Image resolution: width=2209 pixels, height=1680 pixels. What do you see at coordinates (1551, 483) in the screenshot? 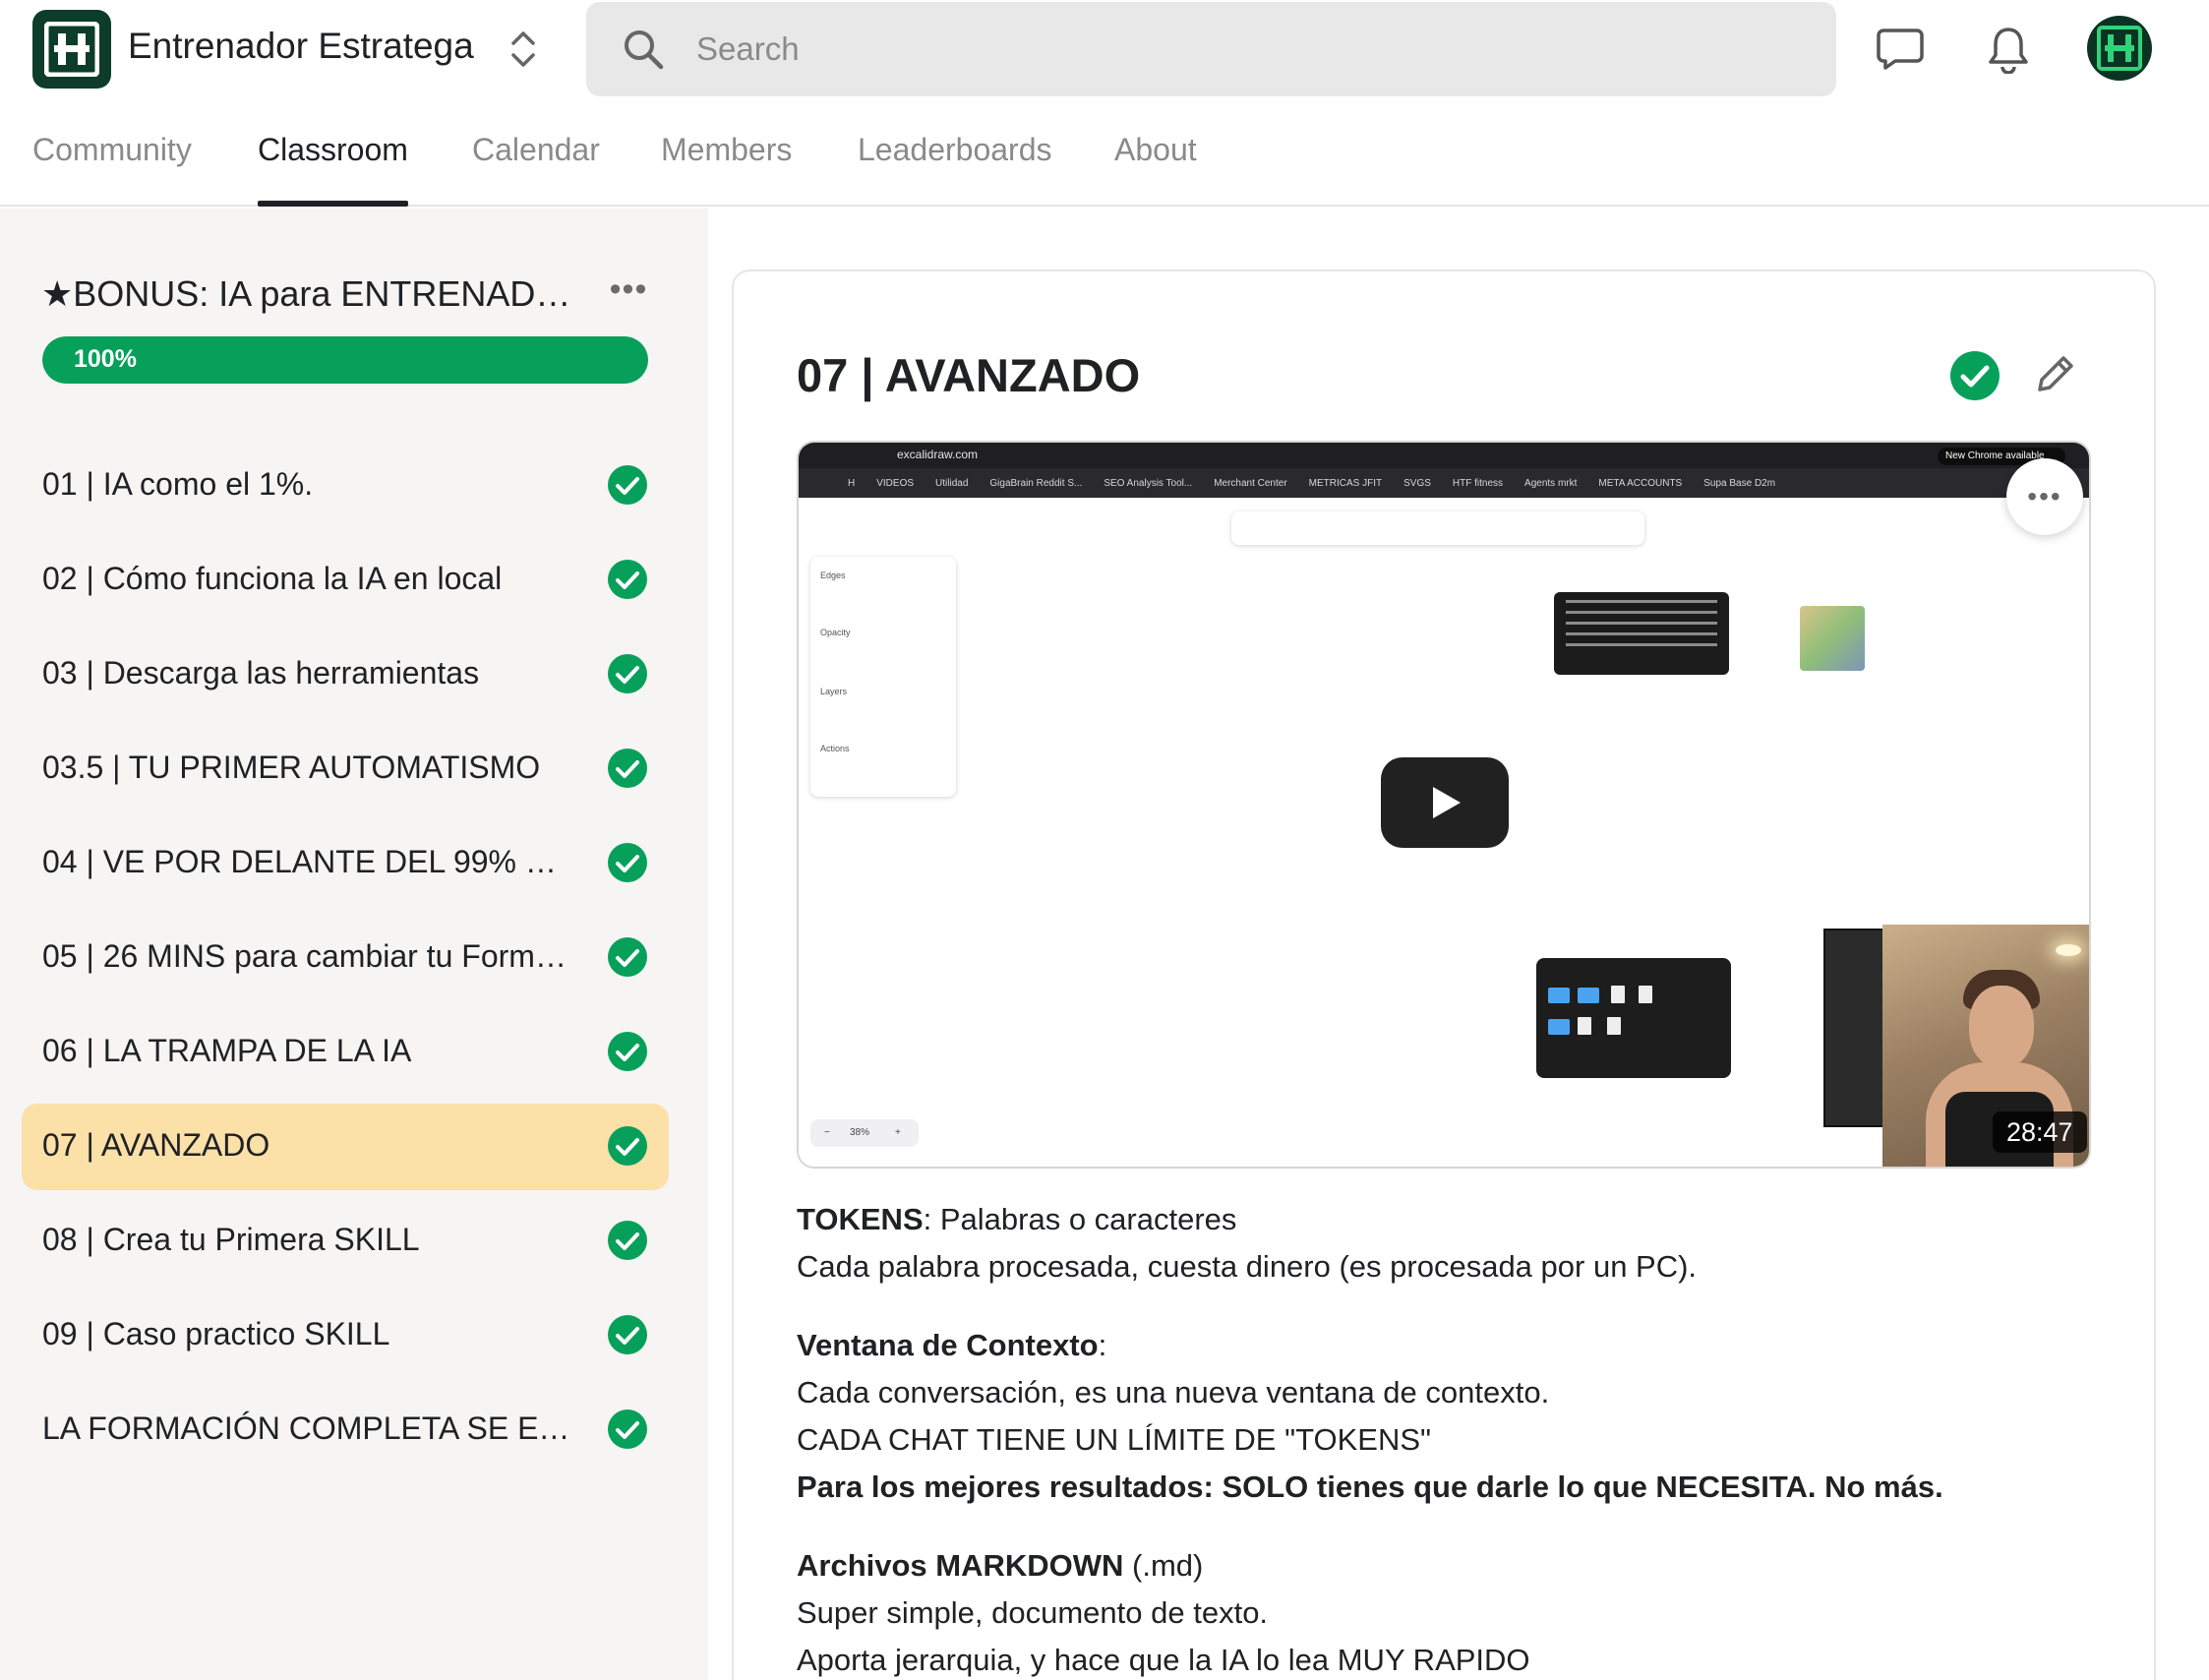
I see `video-bookmark: Agents mrkt` at bounding box center [1551, 483].